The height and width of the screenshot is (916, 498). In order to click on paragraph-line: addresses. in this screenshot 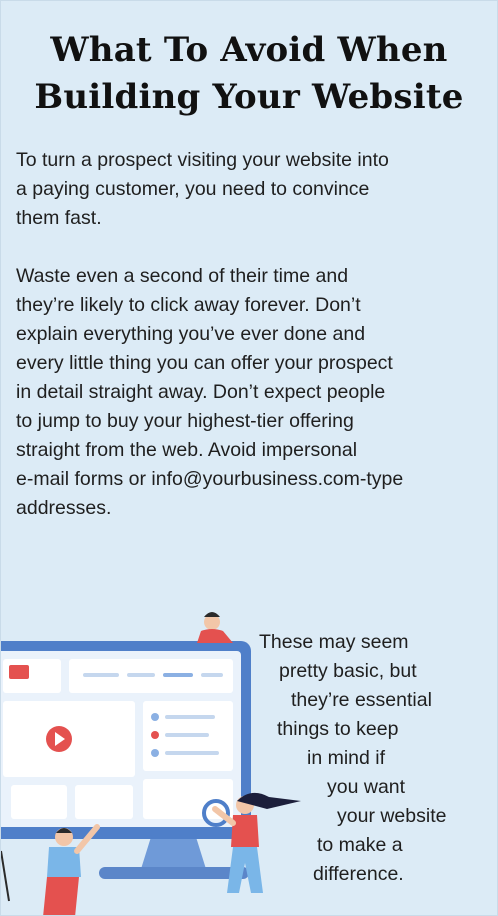, I will do `click(64, 508)`.